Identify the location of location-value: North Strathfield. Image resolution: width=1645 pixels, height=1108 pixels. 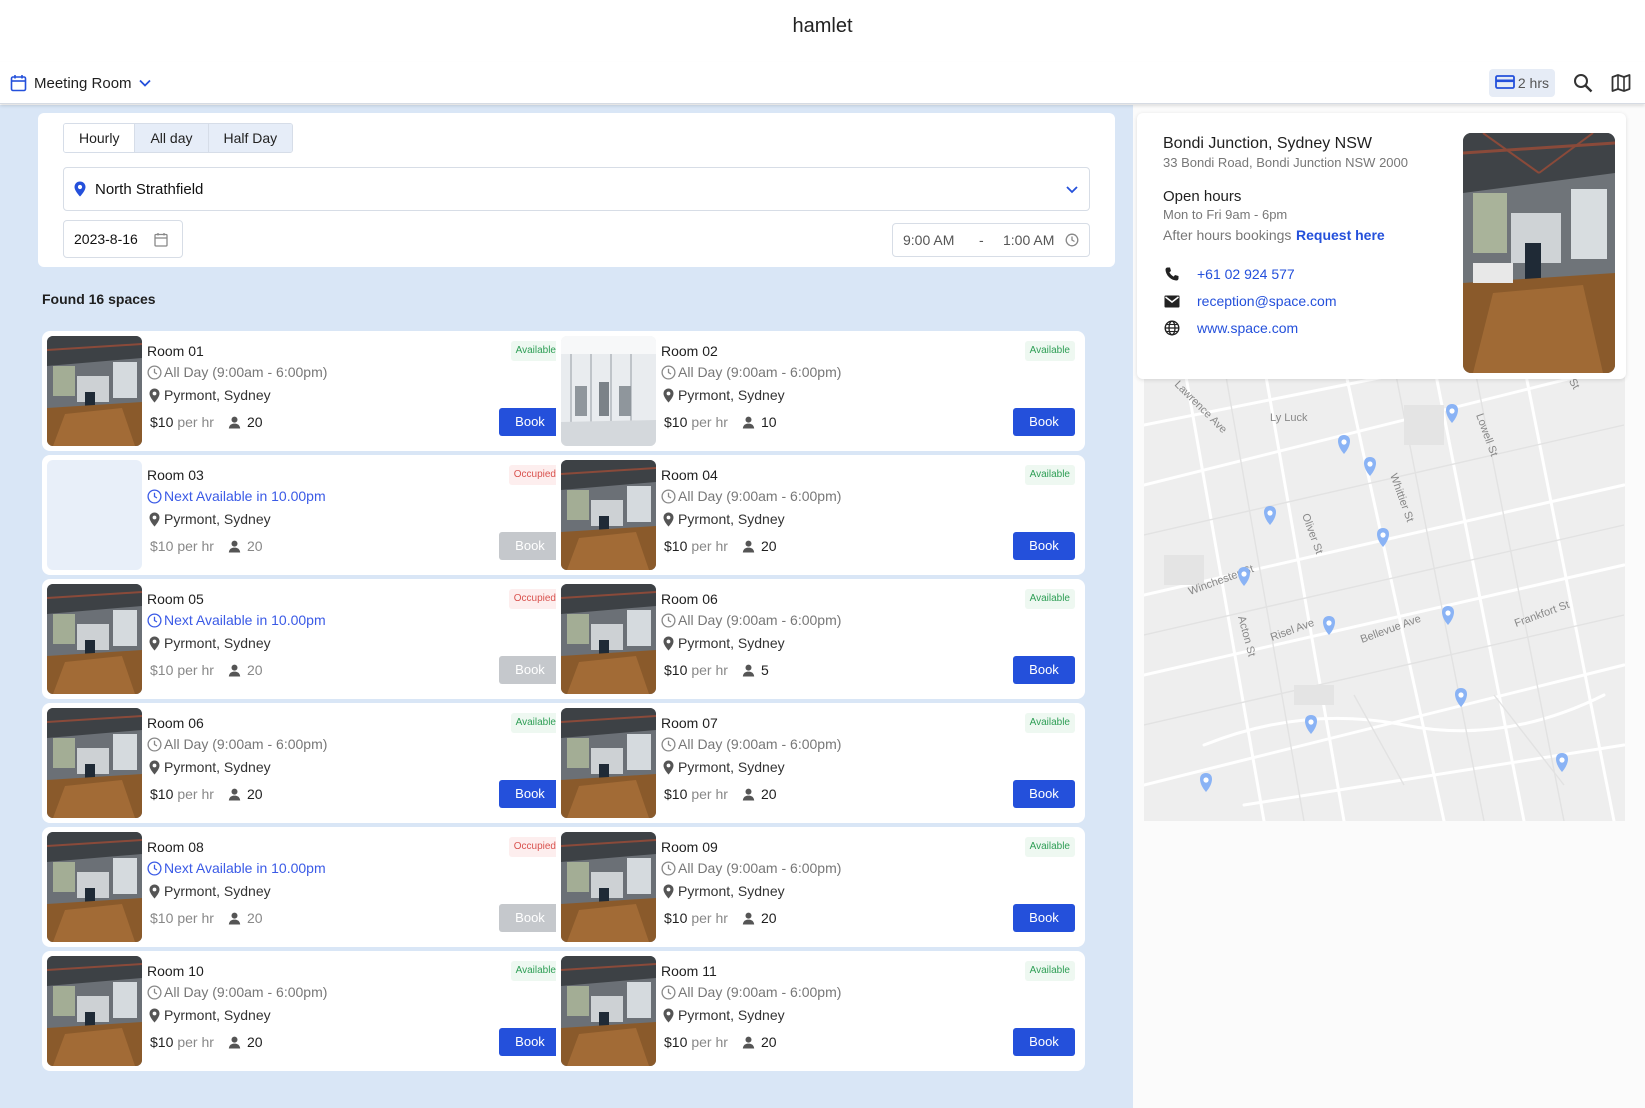
(149, 189).